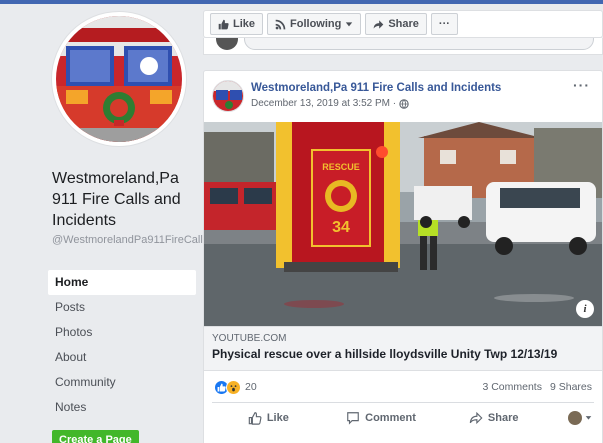 The image size is (603, 443). I want to click on following-button: Following, so click(314, 24).